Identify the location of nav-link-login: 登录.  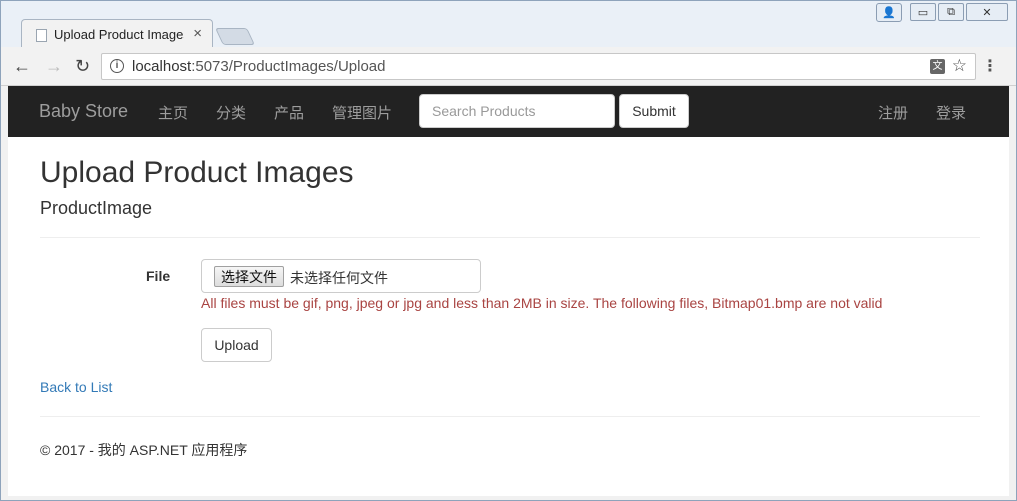
(951, 112).